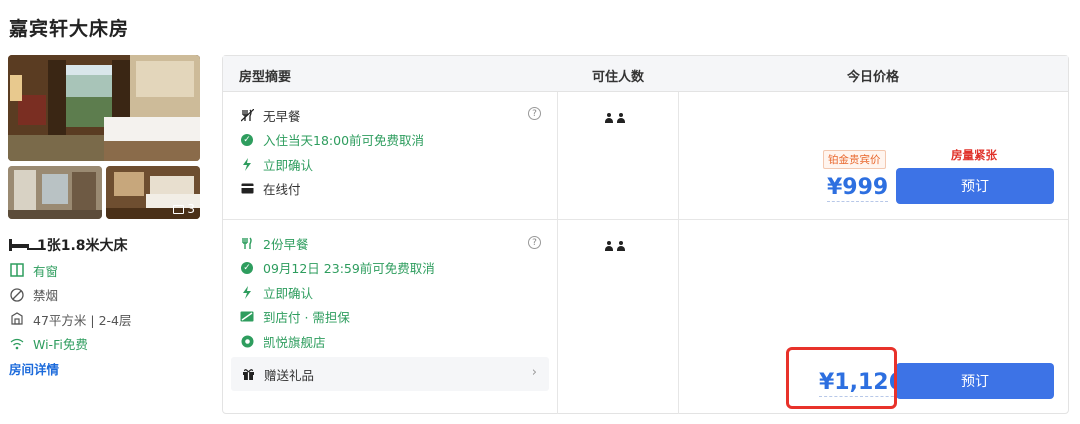  What do you see at coordinates (337, 243) in the screenshot?
I see `plan-2-meal: 2份早餐` at bounding box center [337, 243].